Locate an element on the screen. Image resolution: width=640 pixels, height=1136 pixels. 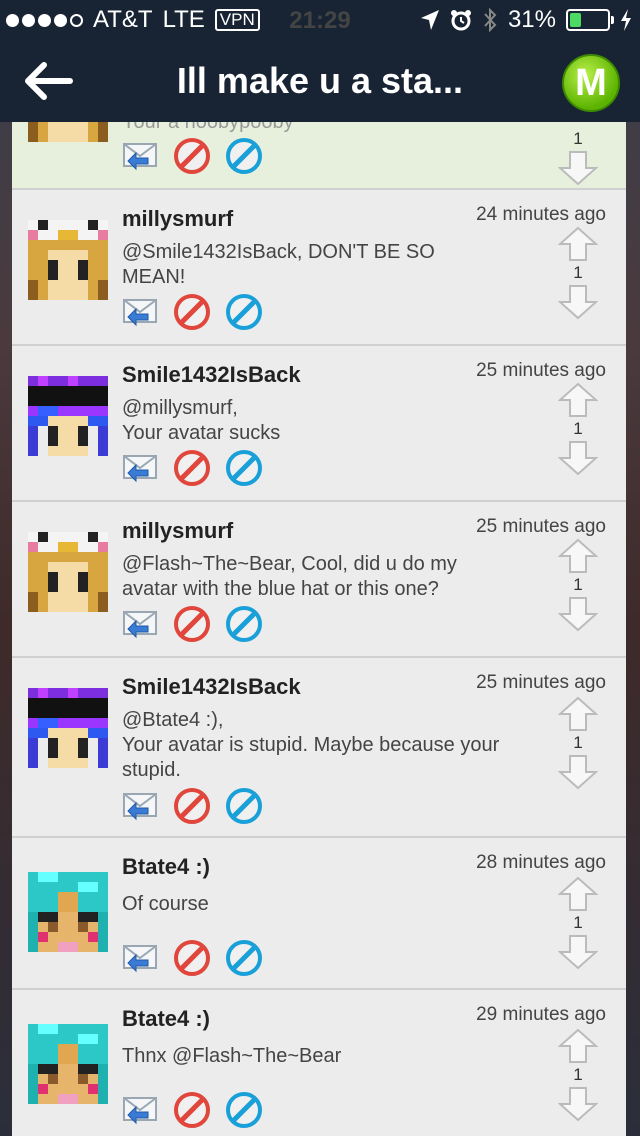
status-bar: AT&T LTE VPN 21:29 31% is located at coordinates (320, 20).